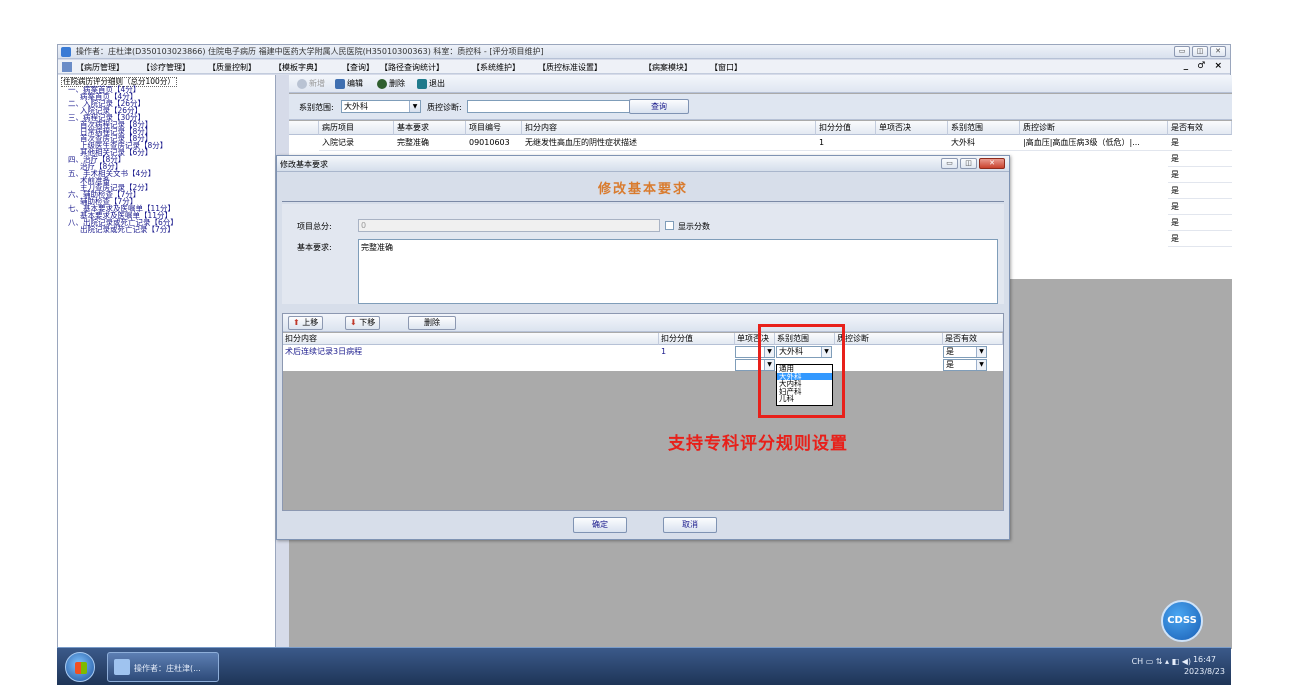  I want to click on windows-logo-icon, so click(81, 668).